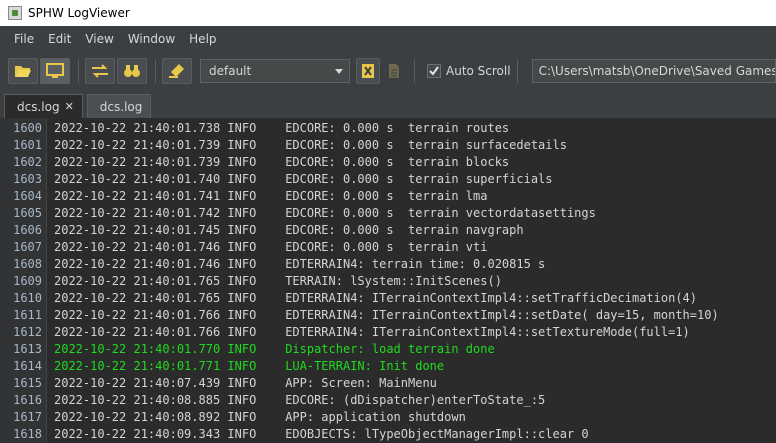 The height and width of the screenshot is (443, 776). I want to click on document-button, so click(394, 71).